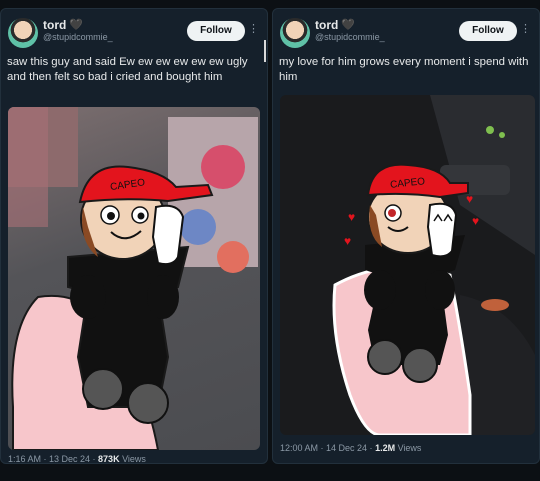  I want to click on views-count: 1.2M, so click(385, 448).